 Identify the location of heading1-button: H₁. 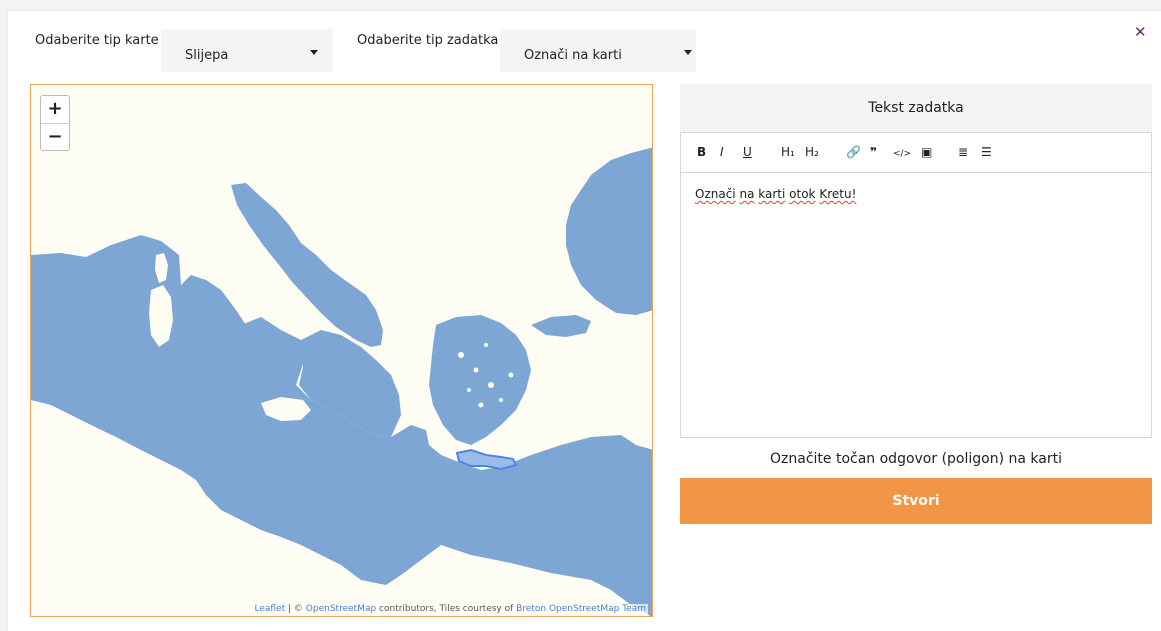
(788, 152).